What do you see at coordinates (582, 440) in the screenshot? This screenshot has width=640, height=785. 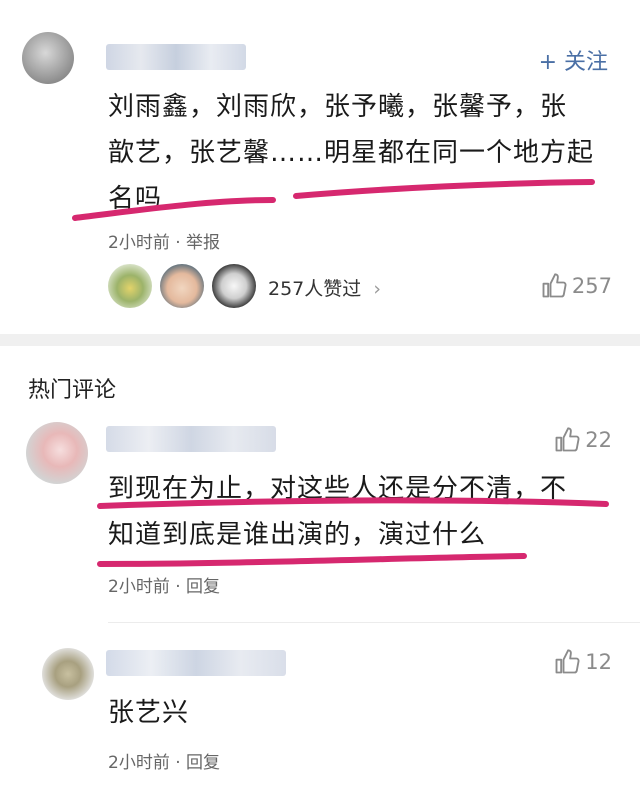 I see `like-button: 22` at bounding box center [582, 440].